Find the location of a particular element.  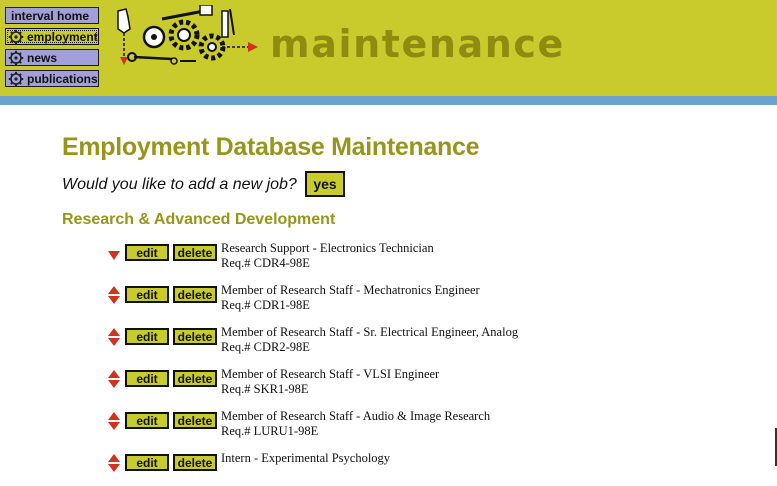

section-title: Research & Advanced Development is located at coordinates (199, 219).